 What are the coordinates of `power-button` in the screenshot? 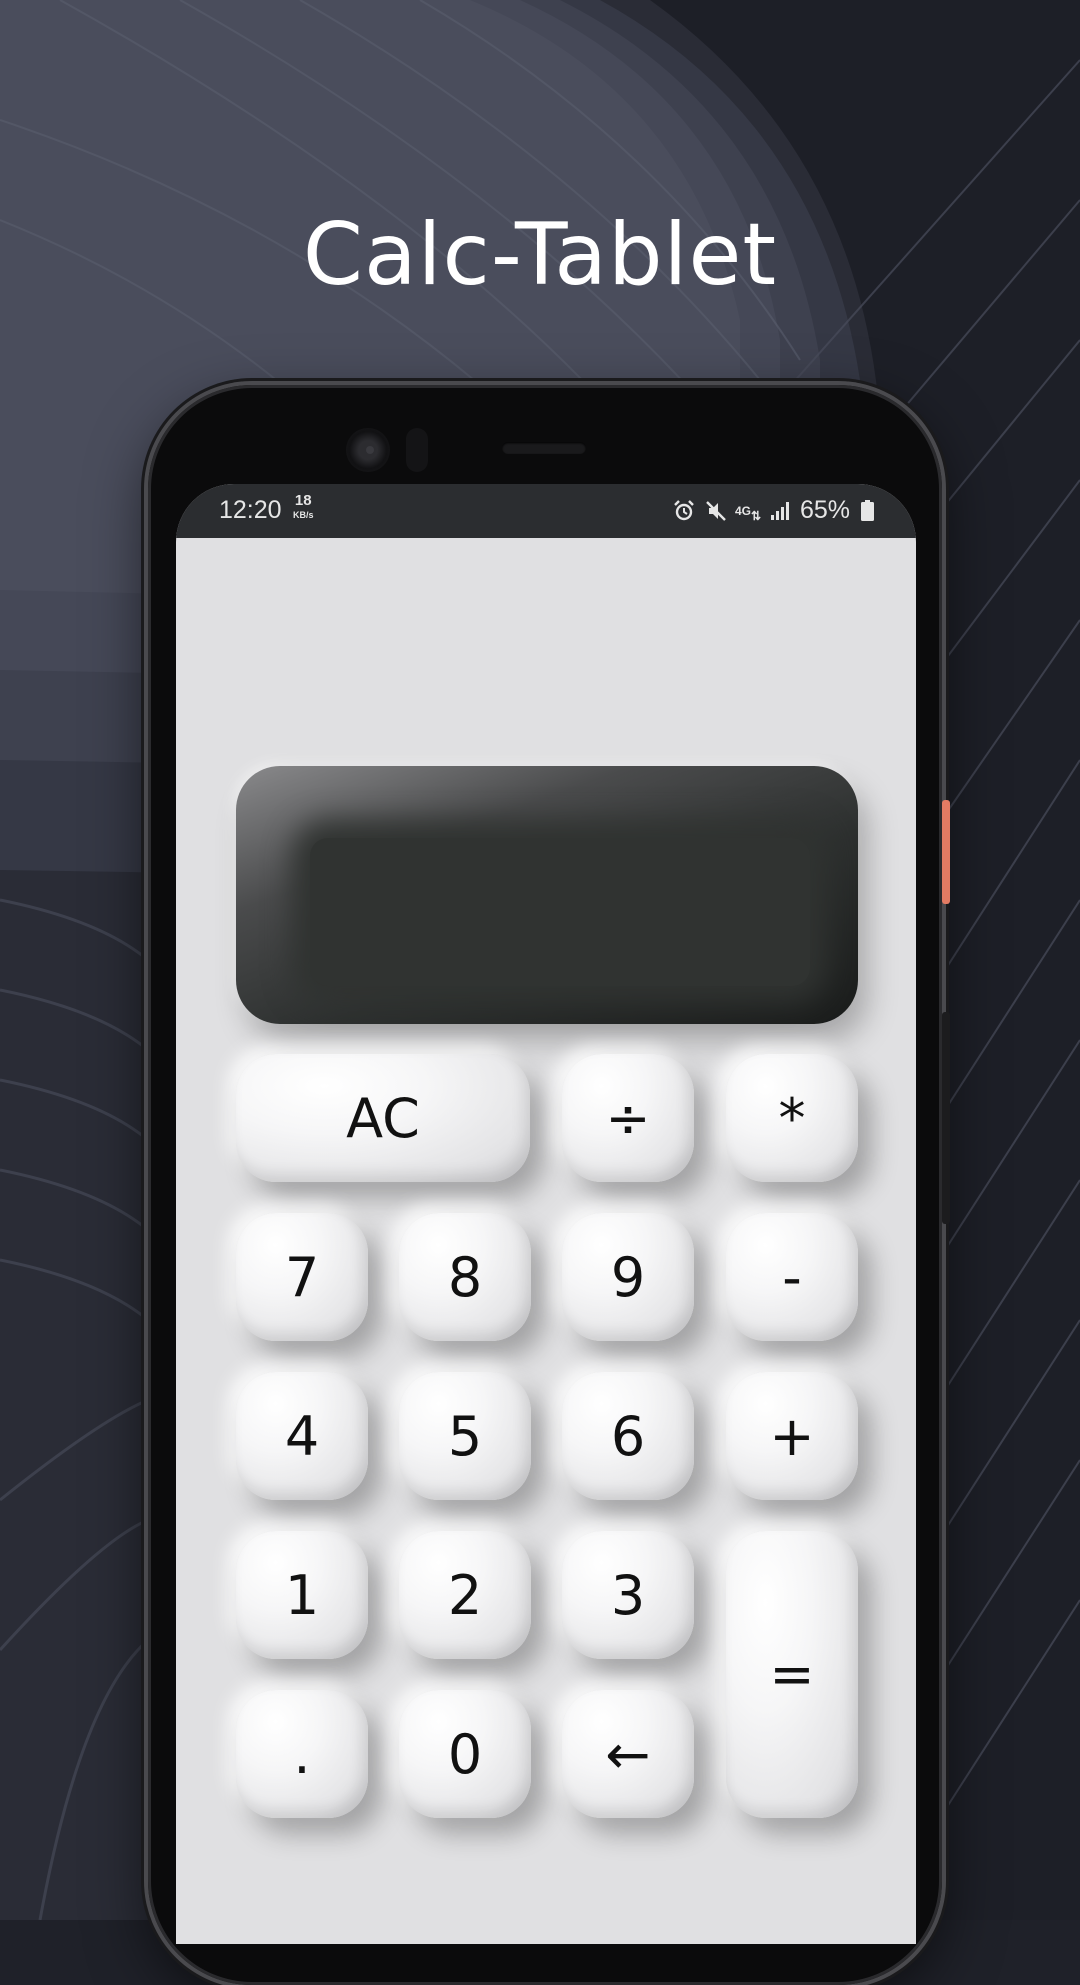 It's located at (946, 852).